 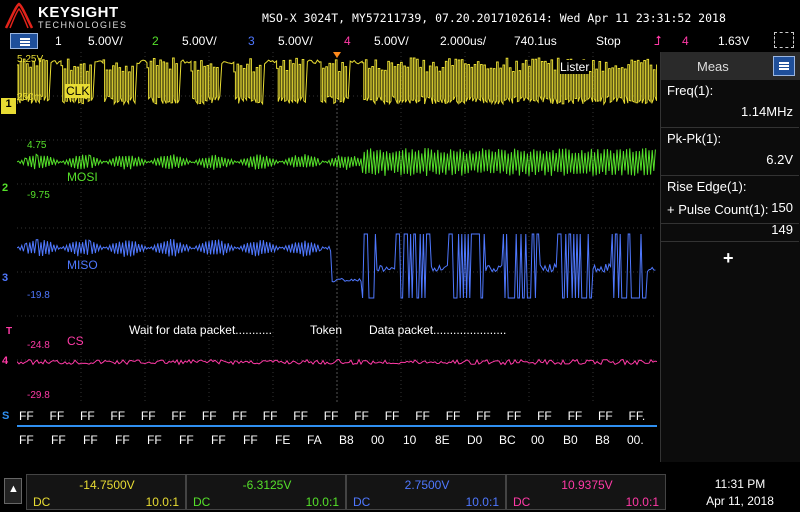 I want to click on serial-byte: 00., so click(x=635, y=440).